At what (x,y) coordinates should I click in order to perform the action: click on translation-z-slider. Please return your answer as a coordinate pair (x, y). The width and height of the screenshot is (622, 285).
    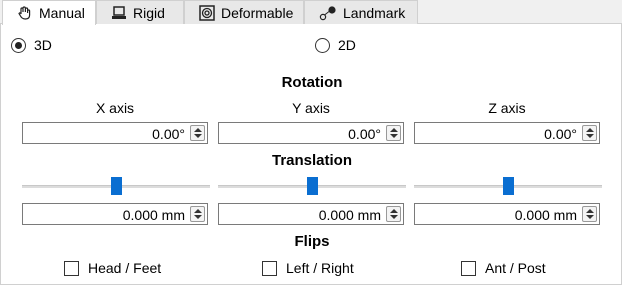
    Looking at the image, I should click on (508, 186).